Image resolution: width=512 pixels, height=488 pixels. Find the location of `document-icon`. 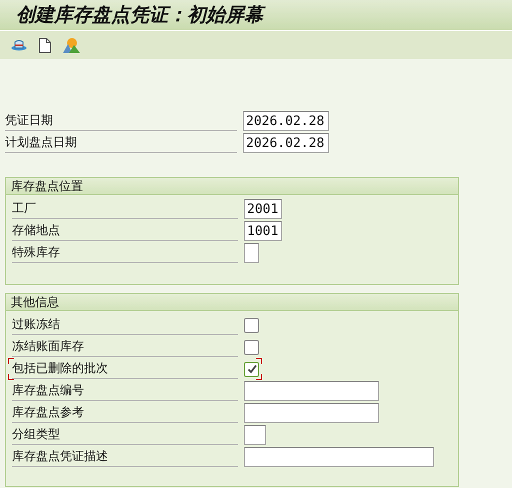

document-icon is located at coordinates (45, 45).